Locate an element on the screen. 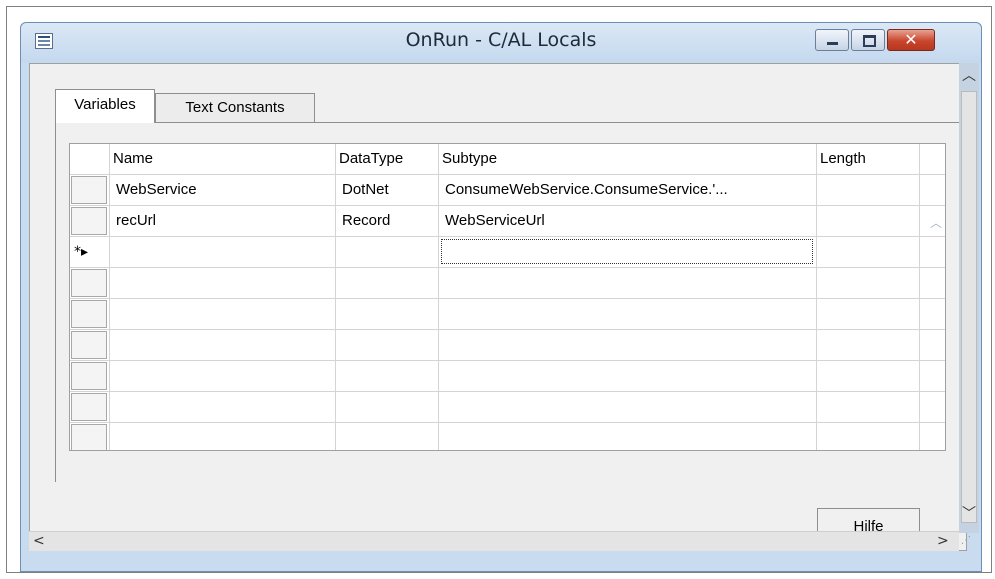 This screenshot has width=995, height=579. tab-variables: Variables is located at coordinates (105, 106).